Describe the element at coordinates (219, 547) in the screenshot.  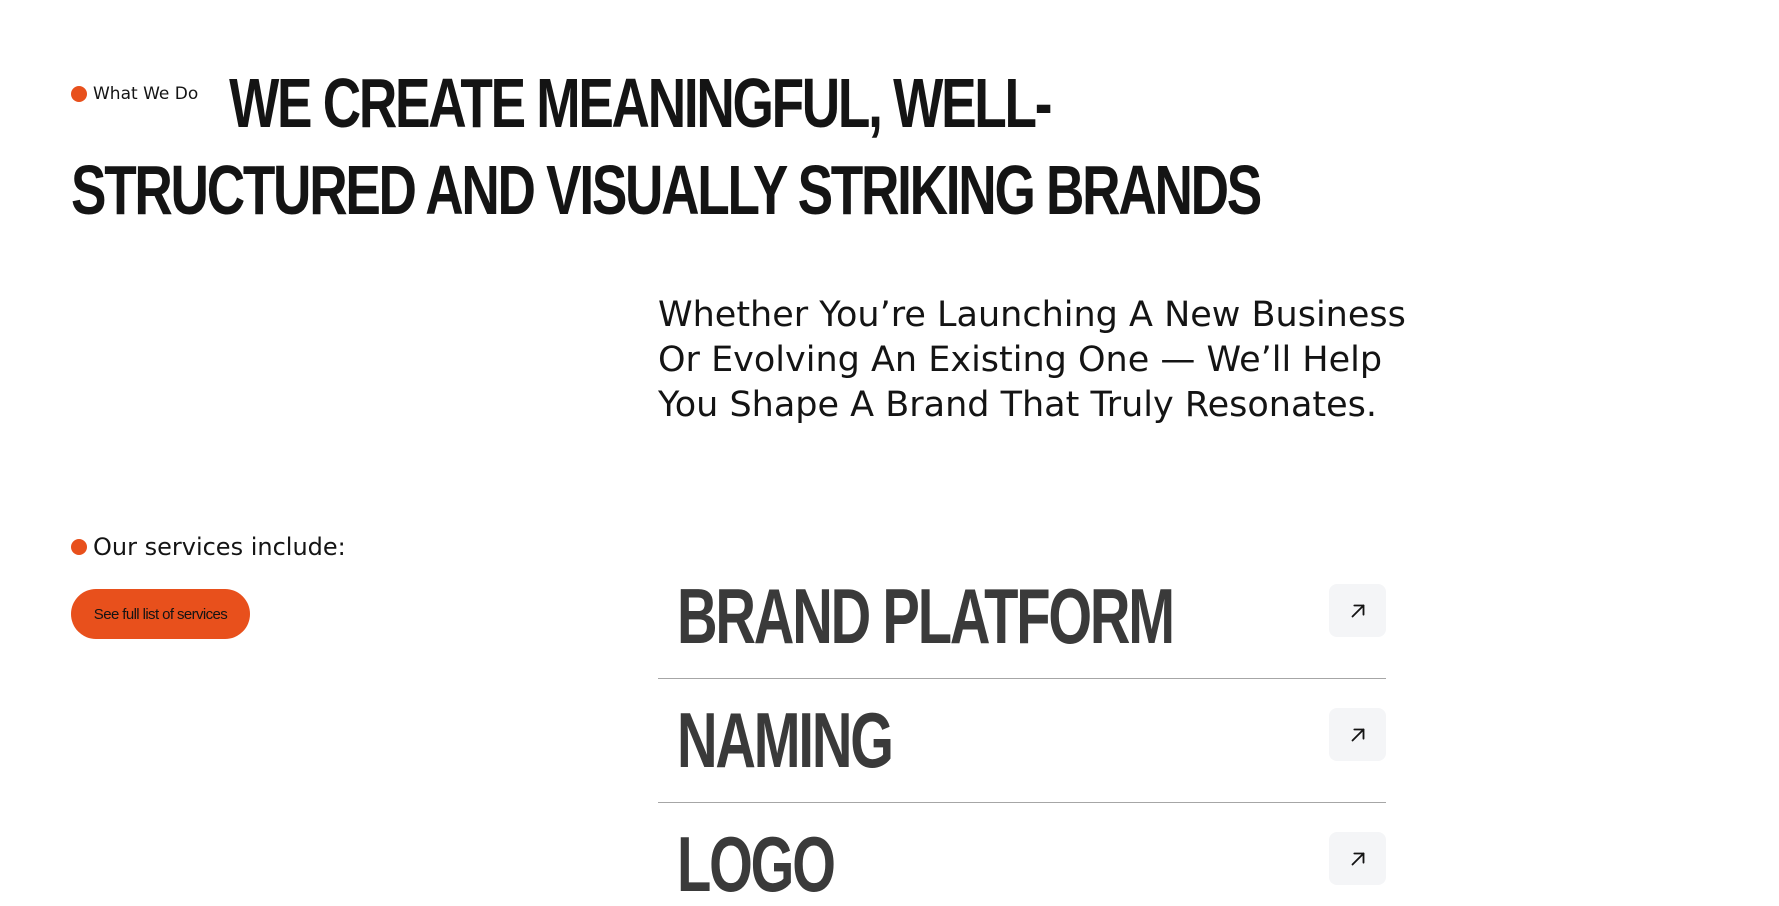
I see `services-label-text: Our services include:` at that location.